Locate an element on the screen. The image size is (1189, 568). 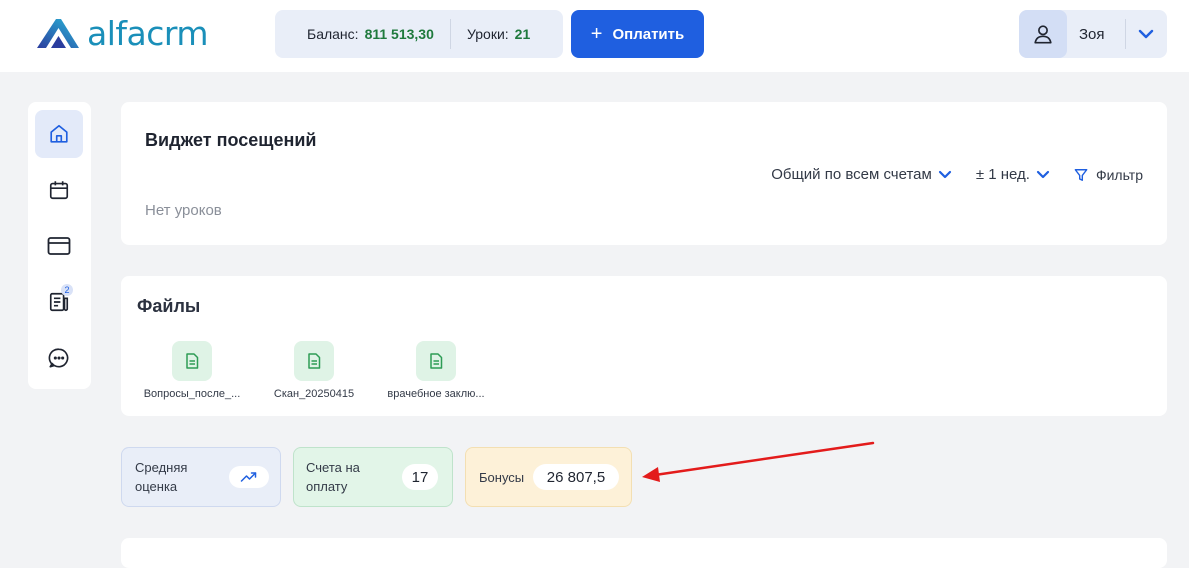
annotation-arrow-icon is located at coordinates (758, 461).